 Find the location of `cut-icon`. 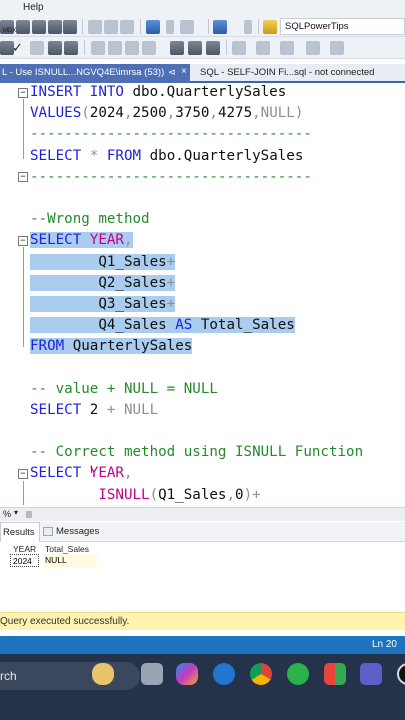

cut-icon is located at coordinates (95, 27).